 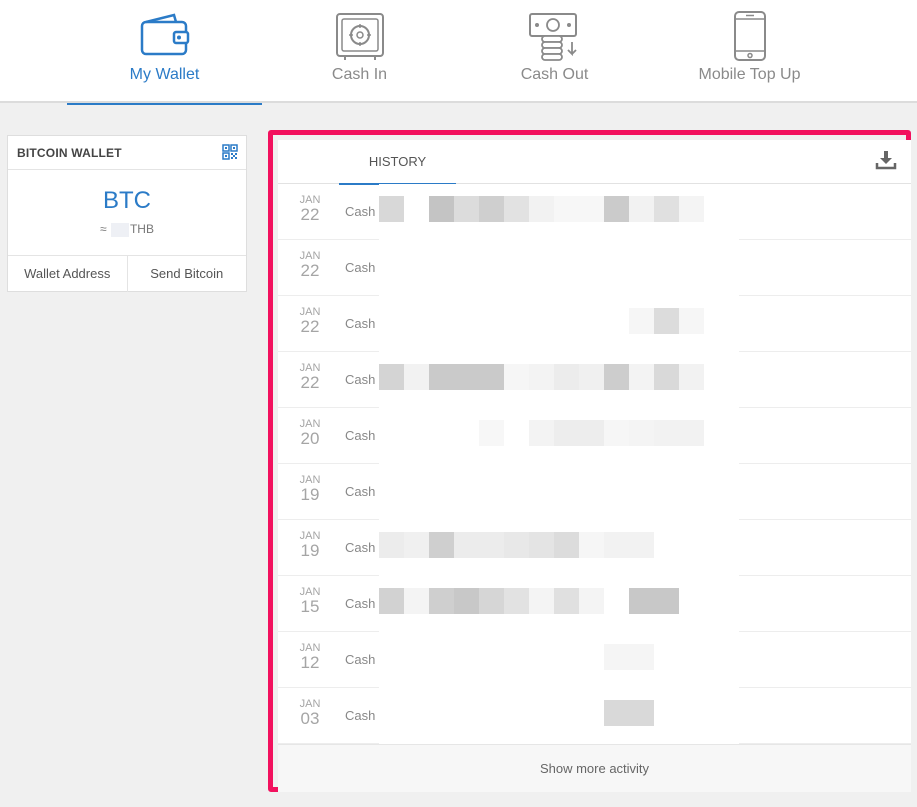 I want to click on nav-cash-out: Cash Out, so click(x=554, y=51).